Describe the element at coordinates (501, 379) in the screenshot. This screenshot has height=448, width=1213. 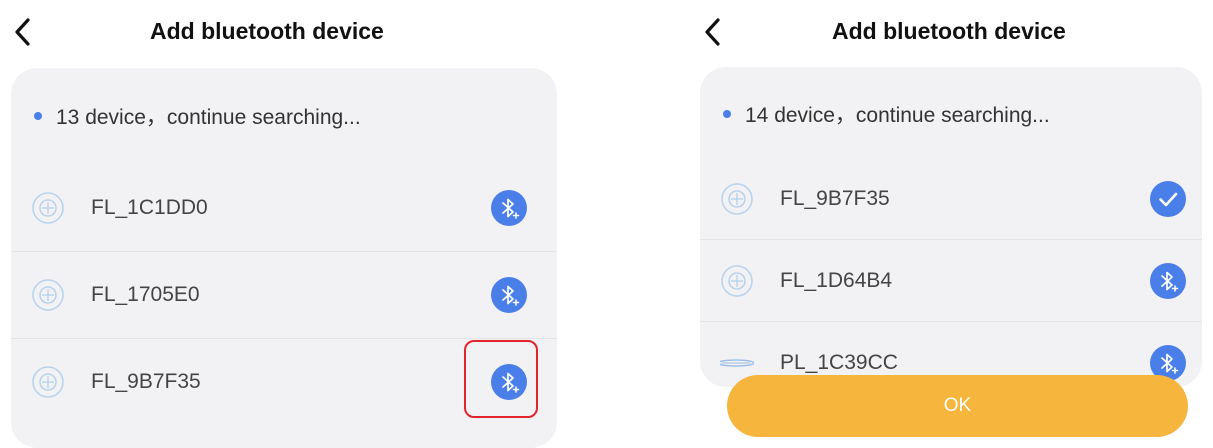
I see `highlight-box` at that location.